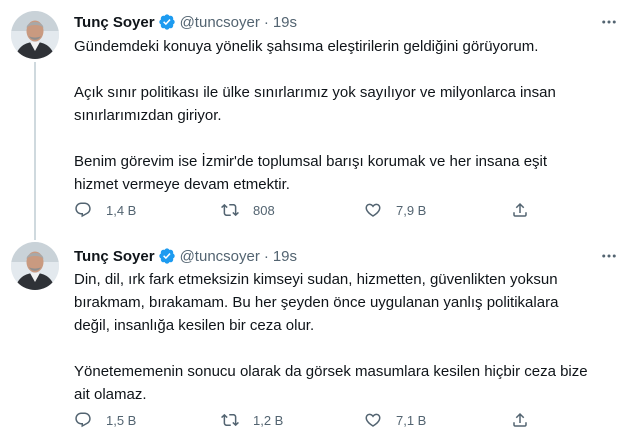 This screenshot has height=444, width=635. What do you see at coordinates (395, 420) in the screenshot?
I see `like-button: 7,1 B` at bounding box center [395, 420].